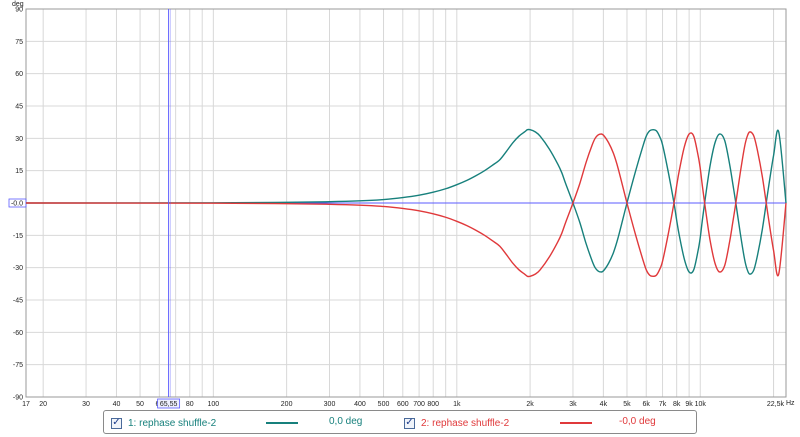  Describe the element at coordinates (627, 404) in the screenshot. I see `x-tick-label: 5k` at that location.